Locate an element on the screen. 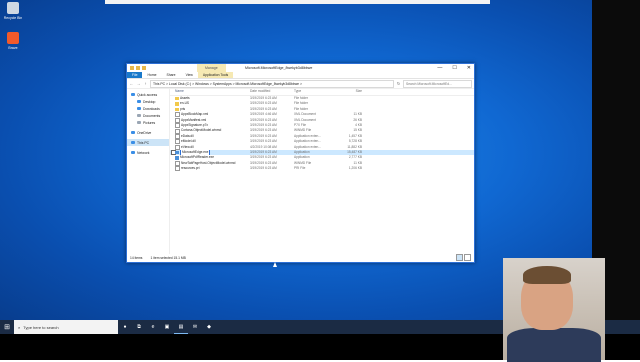 This screenshot has height=362, width=640. star-icon is located at coordinates (133, 94).